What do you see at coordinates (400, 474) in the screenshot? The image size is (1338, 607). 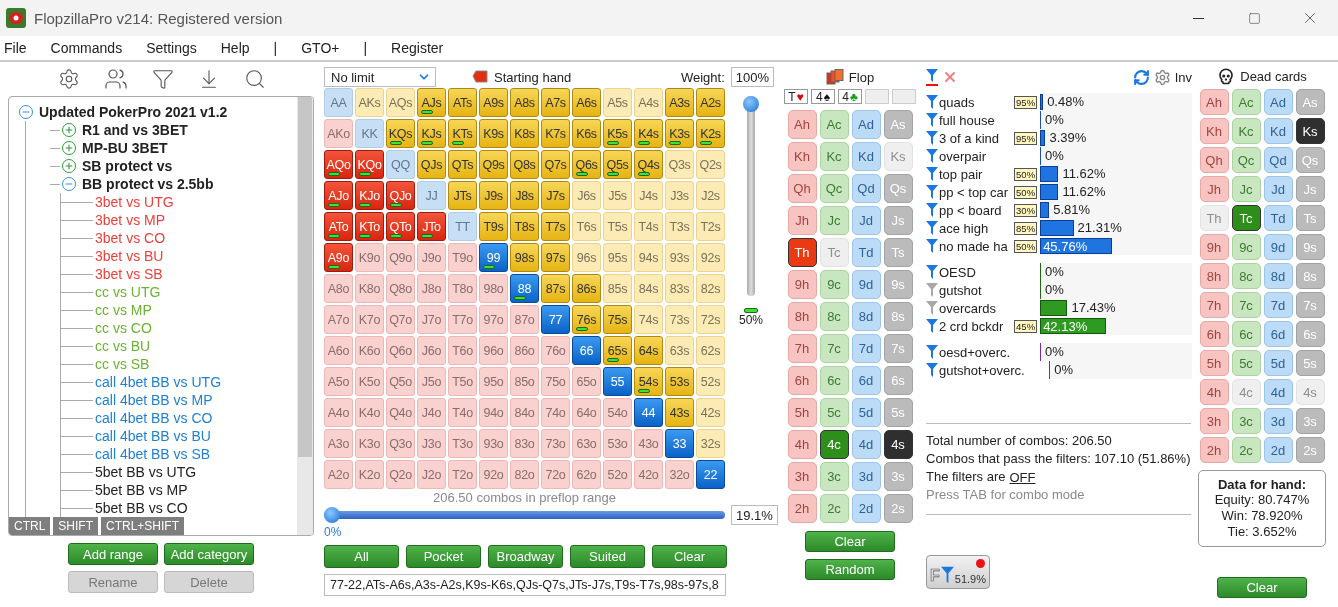 I see `hand-cell: Q2o` at bounding box center [400, 474].